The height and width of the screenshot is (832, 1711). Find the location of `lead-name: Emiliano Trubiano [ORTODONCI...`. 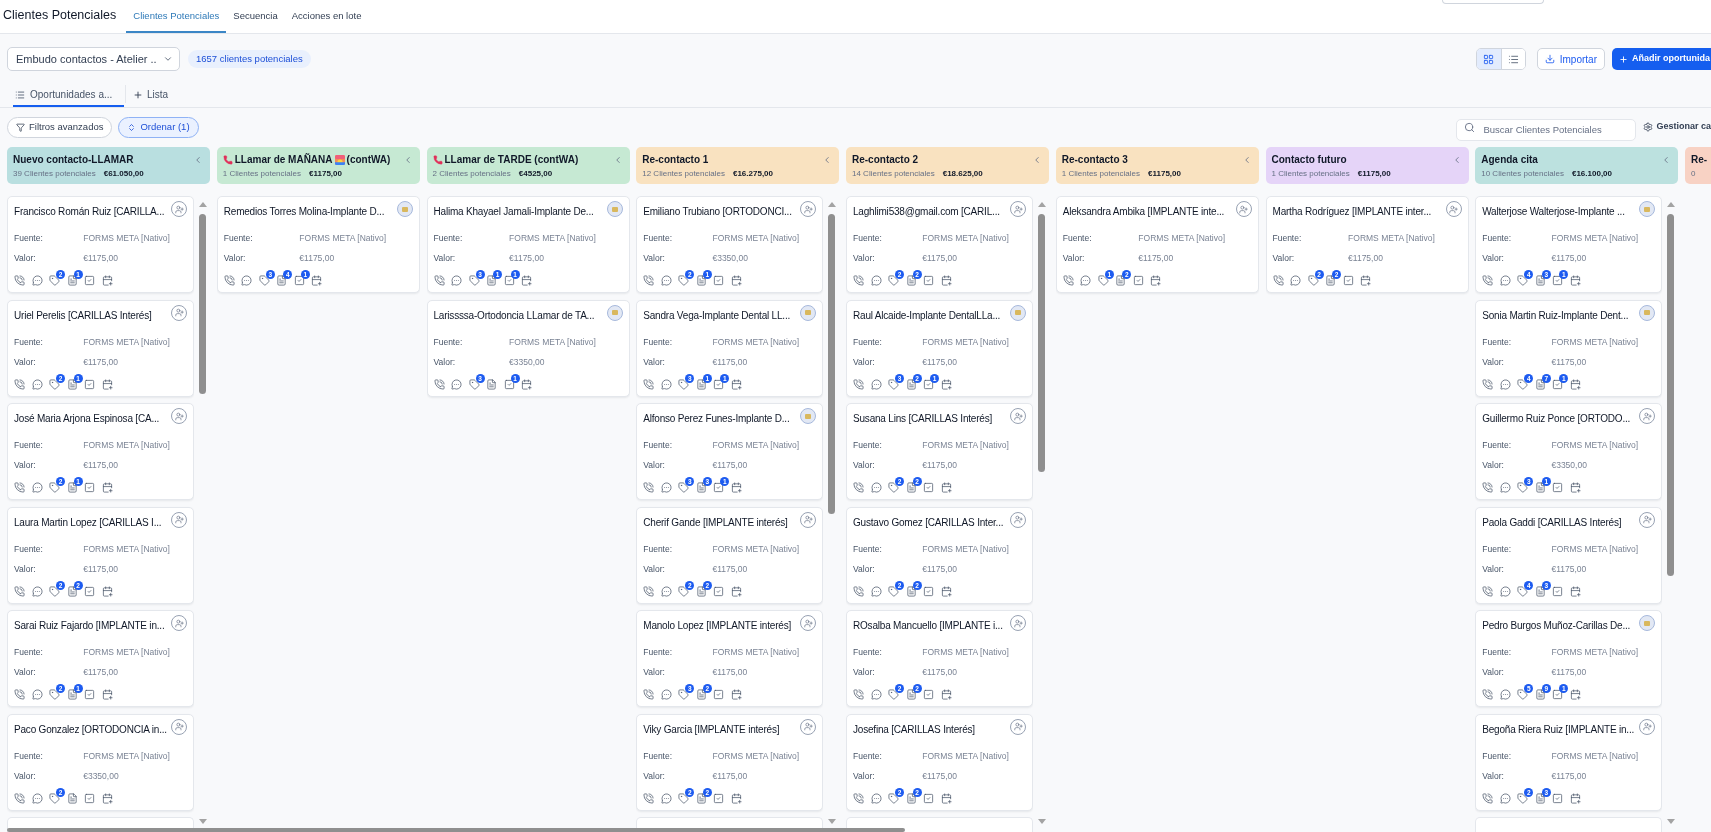

lead-name: Emiliano Trubiano [ORTODONCI... is located at coordinates (717, 212).